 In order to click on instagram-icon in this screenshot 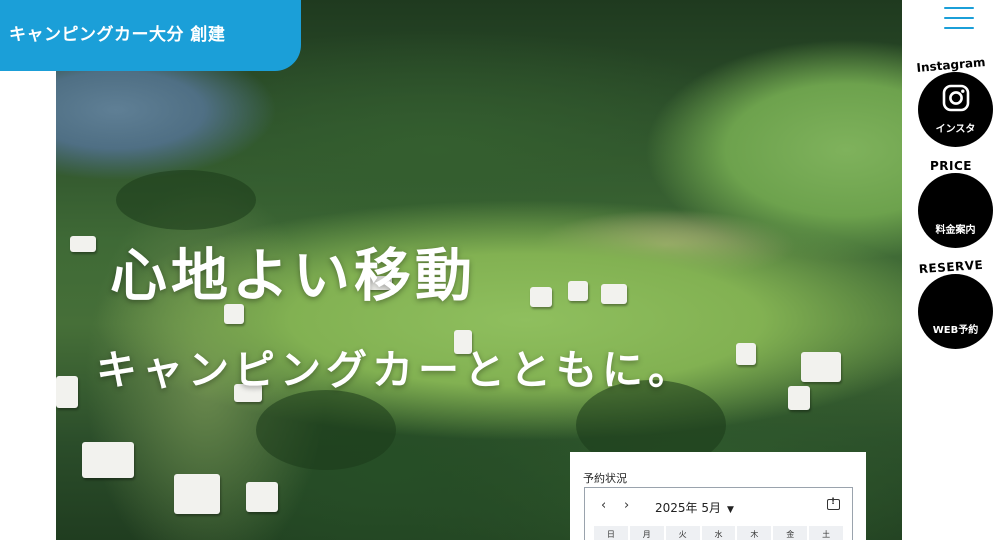, I will do `click(956, 98)`.